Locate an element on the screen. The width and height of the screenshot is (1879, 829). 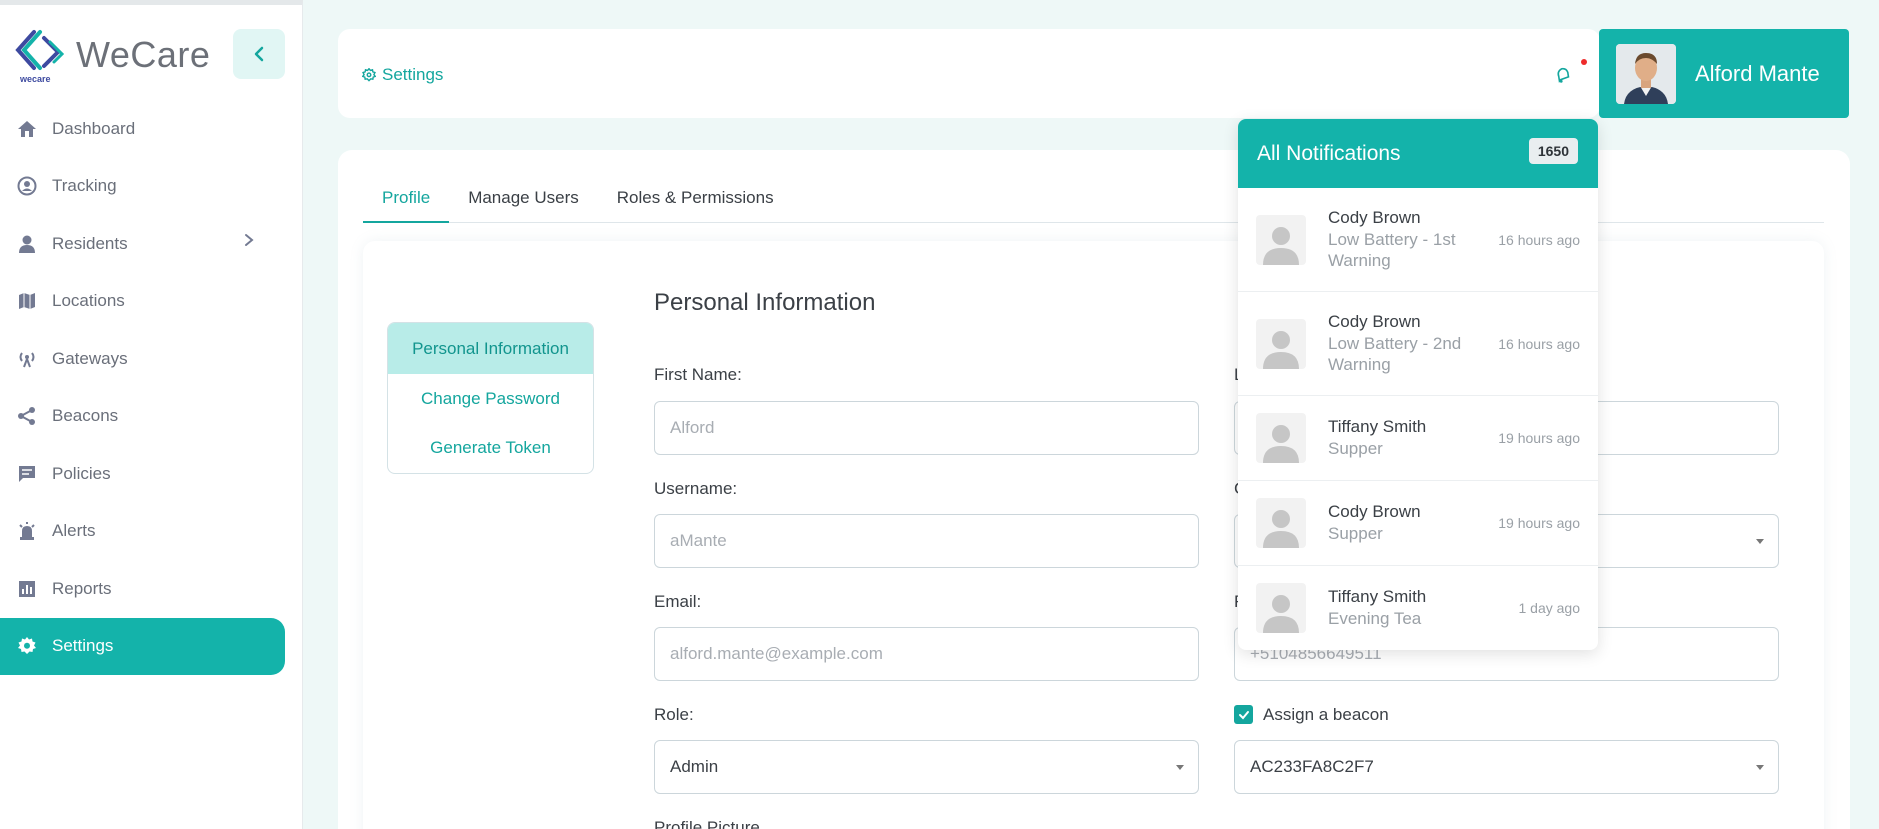
sidebar-item-label: Reports is located at coordinates (82, 588).